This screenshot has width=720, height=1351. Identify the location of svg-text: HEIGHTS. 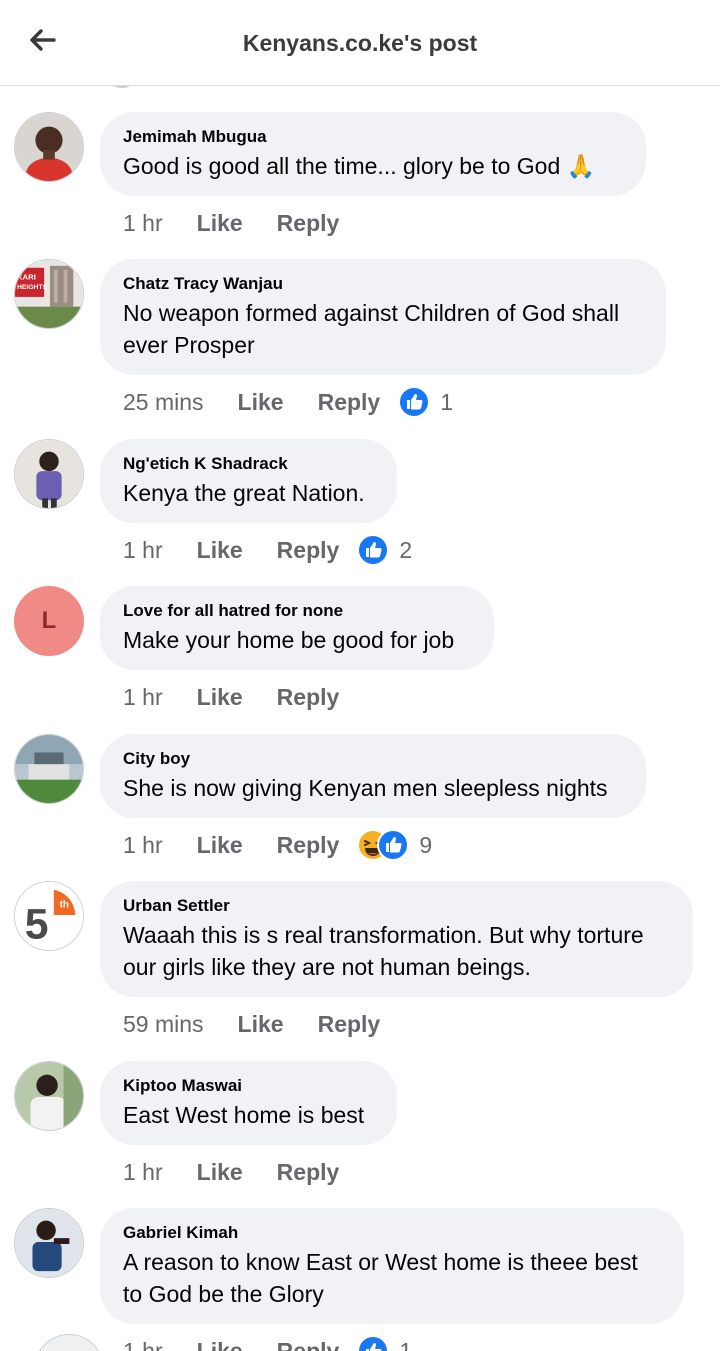
(32, 287).